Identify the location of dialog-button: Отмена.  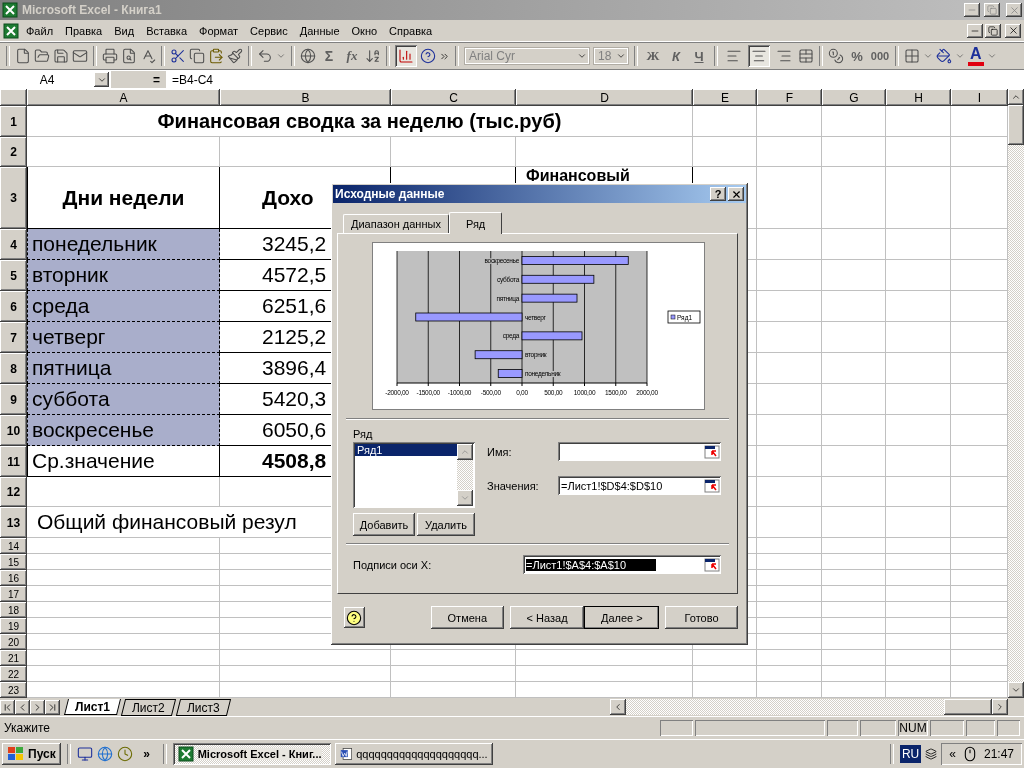
(467, 617).